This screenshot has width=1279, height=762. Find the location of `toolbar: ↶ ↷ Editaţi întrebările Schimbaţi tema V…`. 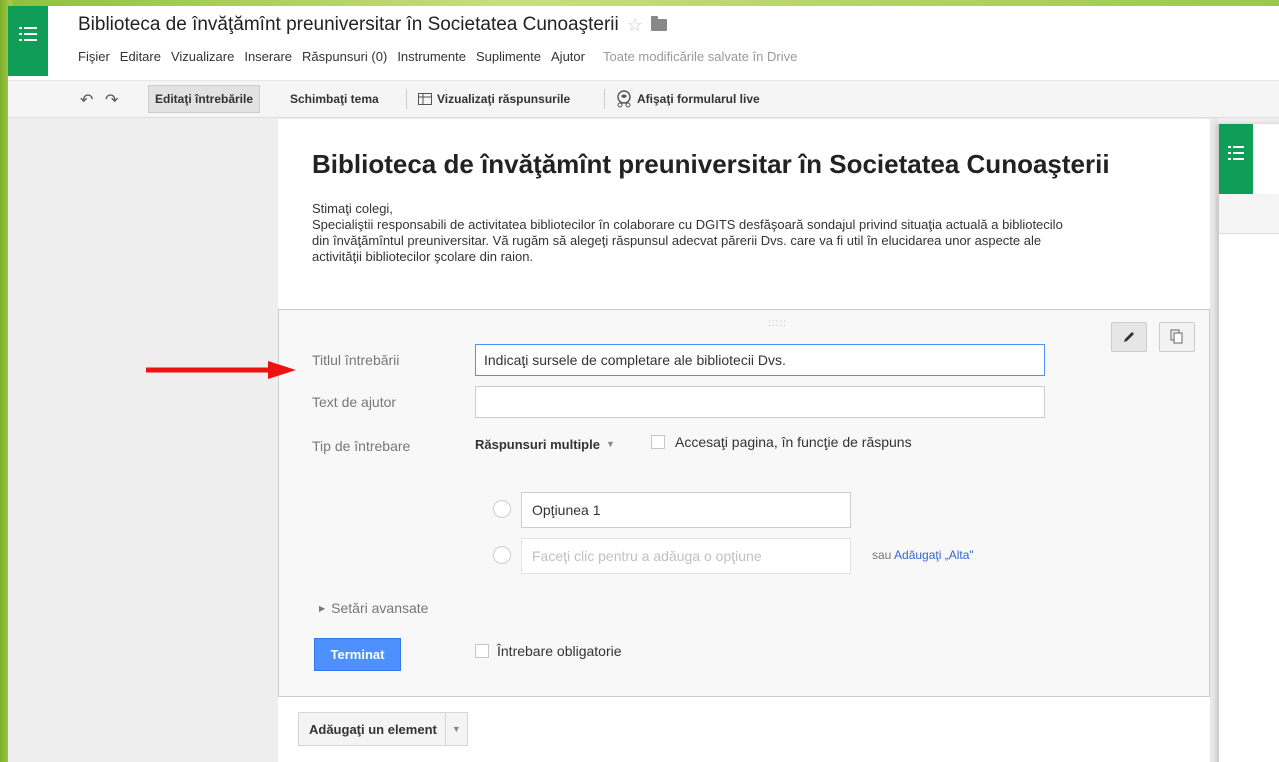

toolbar: ↶ ↷ Editaţi întrebările Schimbaţi tema V… is located at coordinates (643, 99).